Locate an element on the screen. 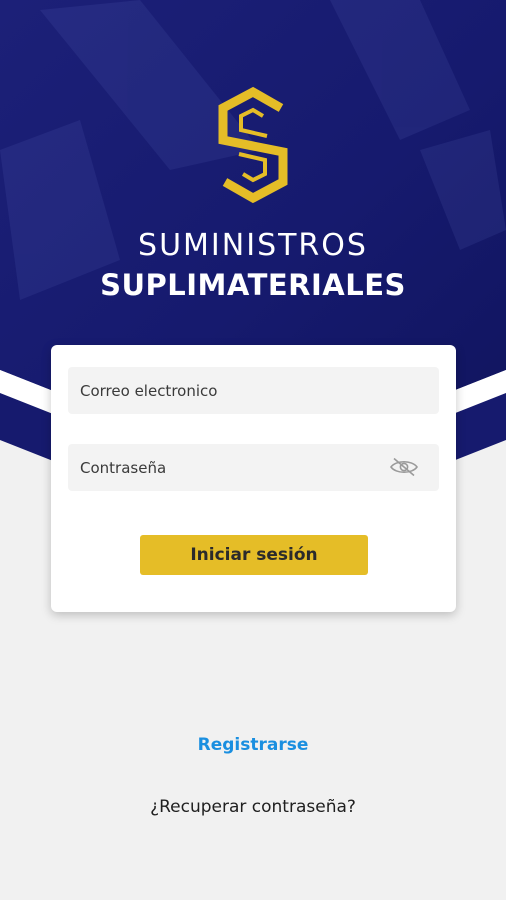 Image resolution: width=506 pixels, height=900 pixels. password-field: Contraseña is located at coordinates (253, 467).